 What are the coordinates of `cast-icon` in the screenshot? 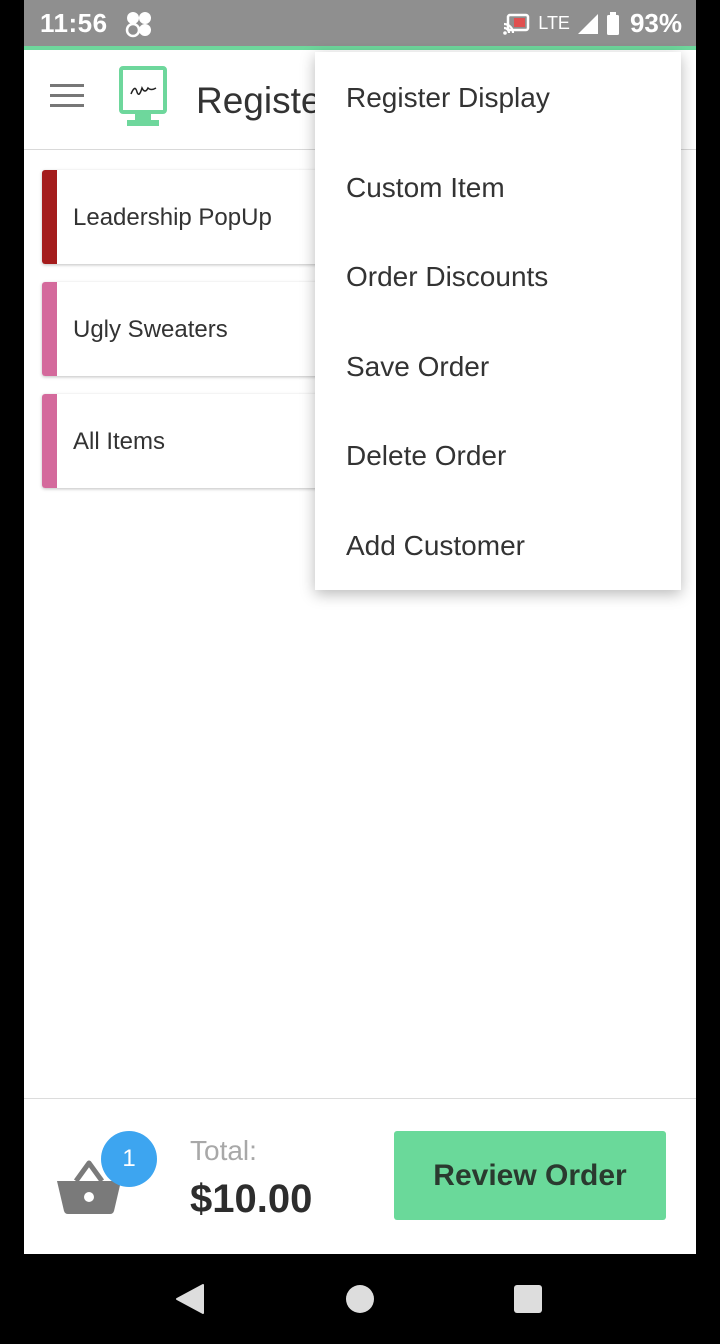 It's located at (516, 24).